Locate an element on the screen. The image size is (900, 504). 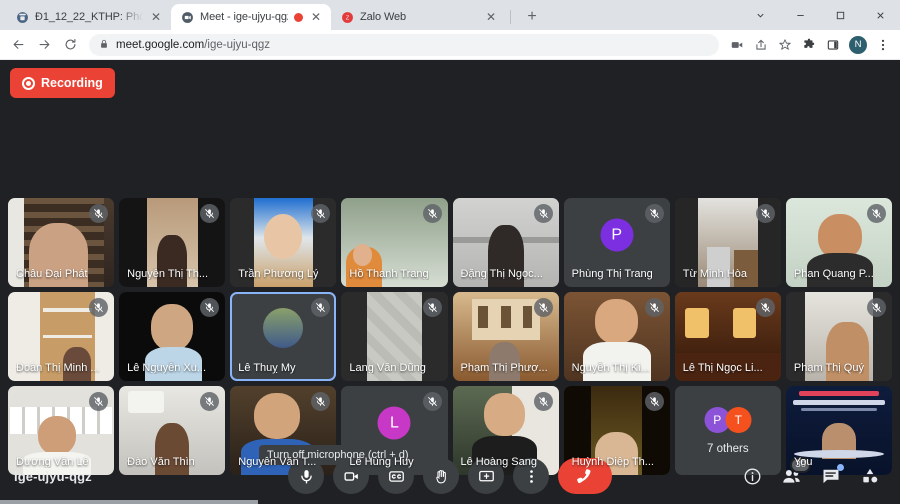
extensions-puzzle-icon is located at coordinates (809, 45).